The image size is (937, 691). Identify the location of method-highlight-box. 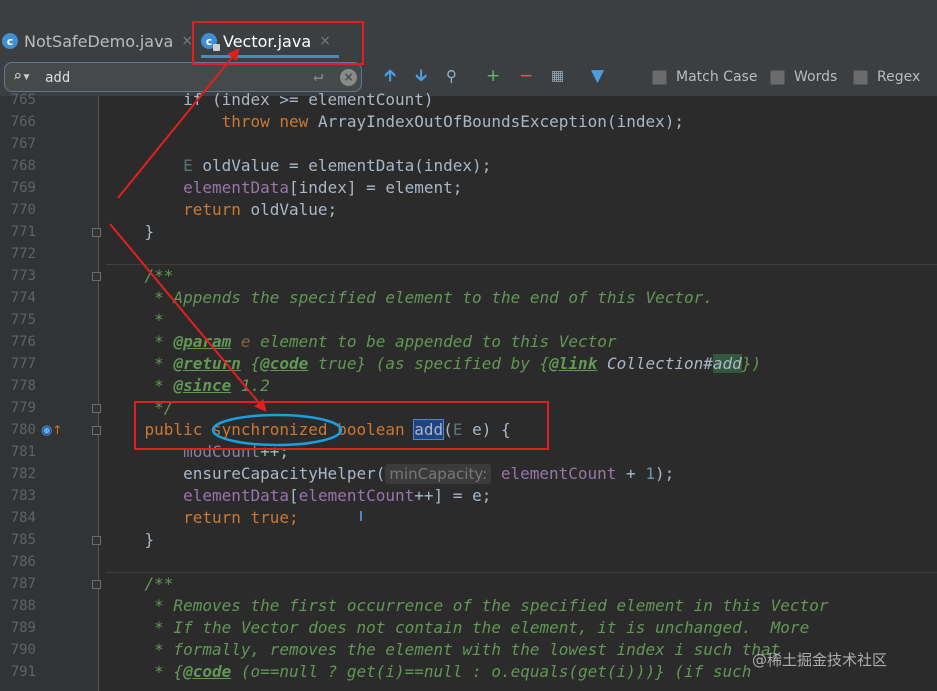
(341, 425).